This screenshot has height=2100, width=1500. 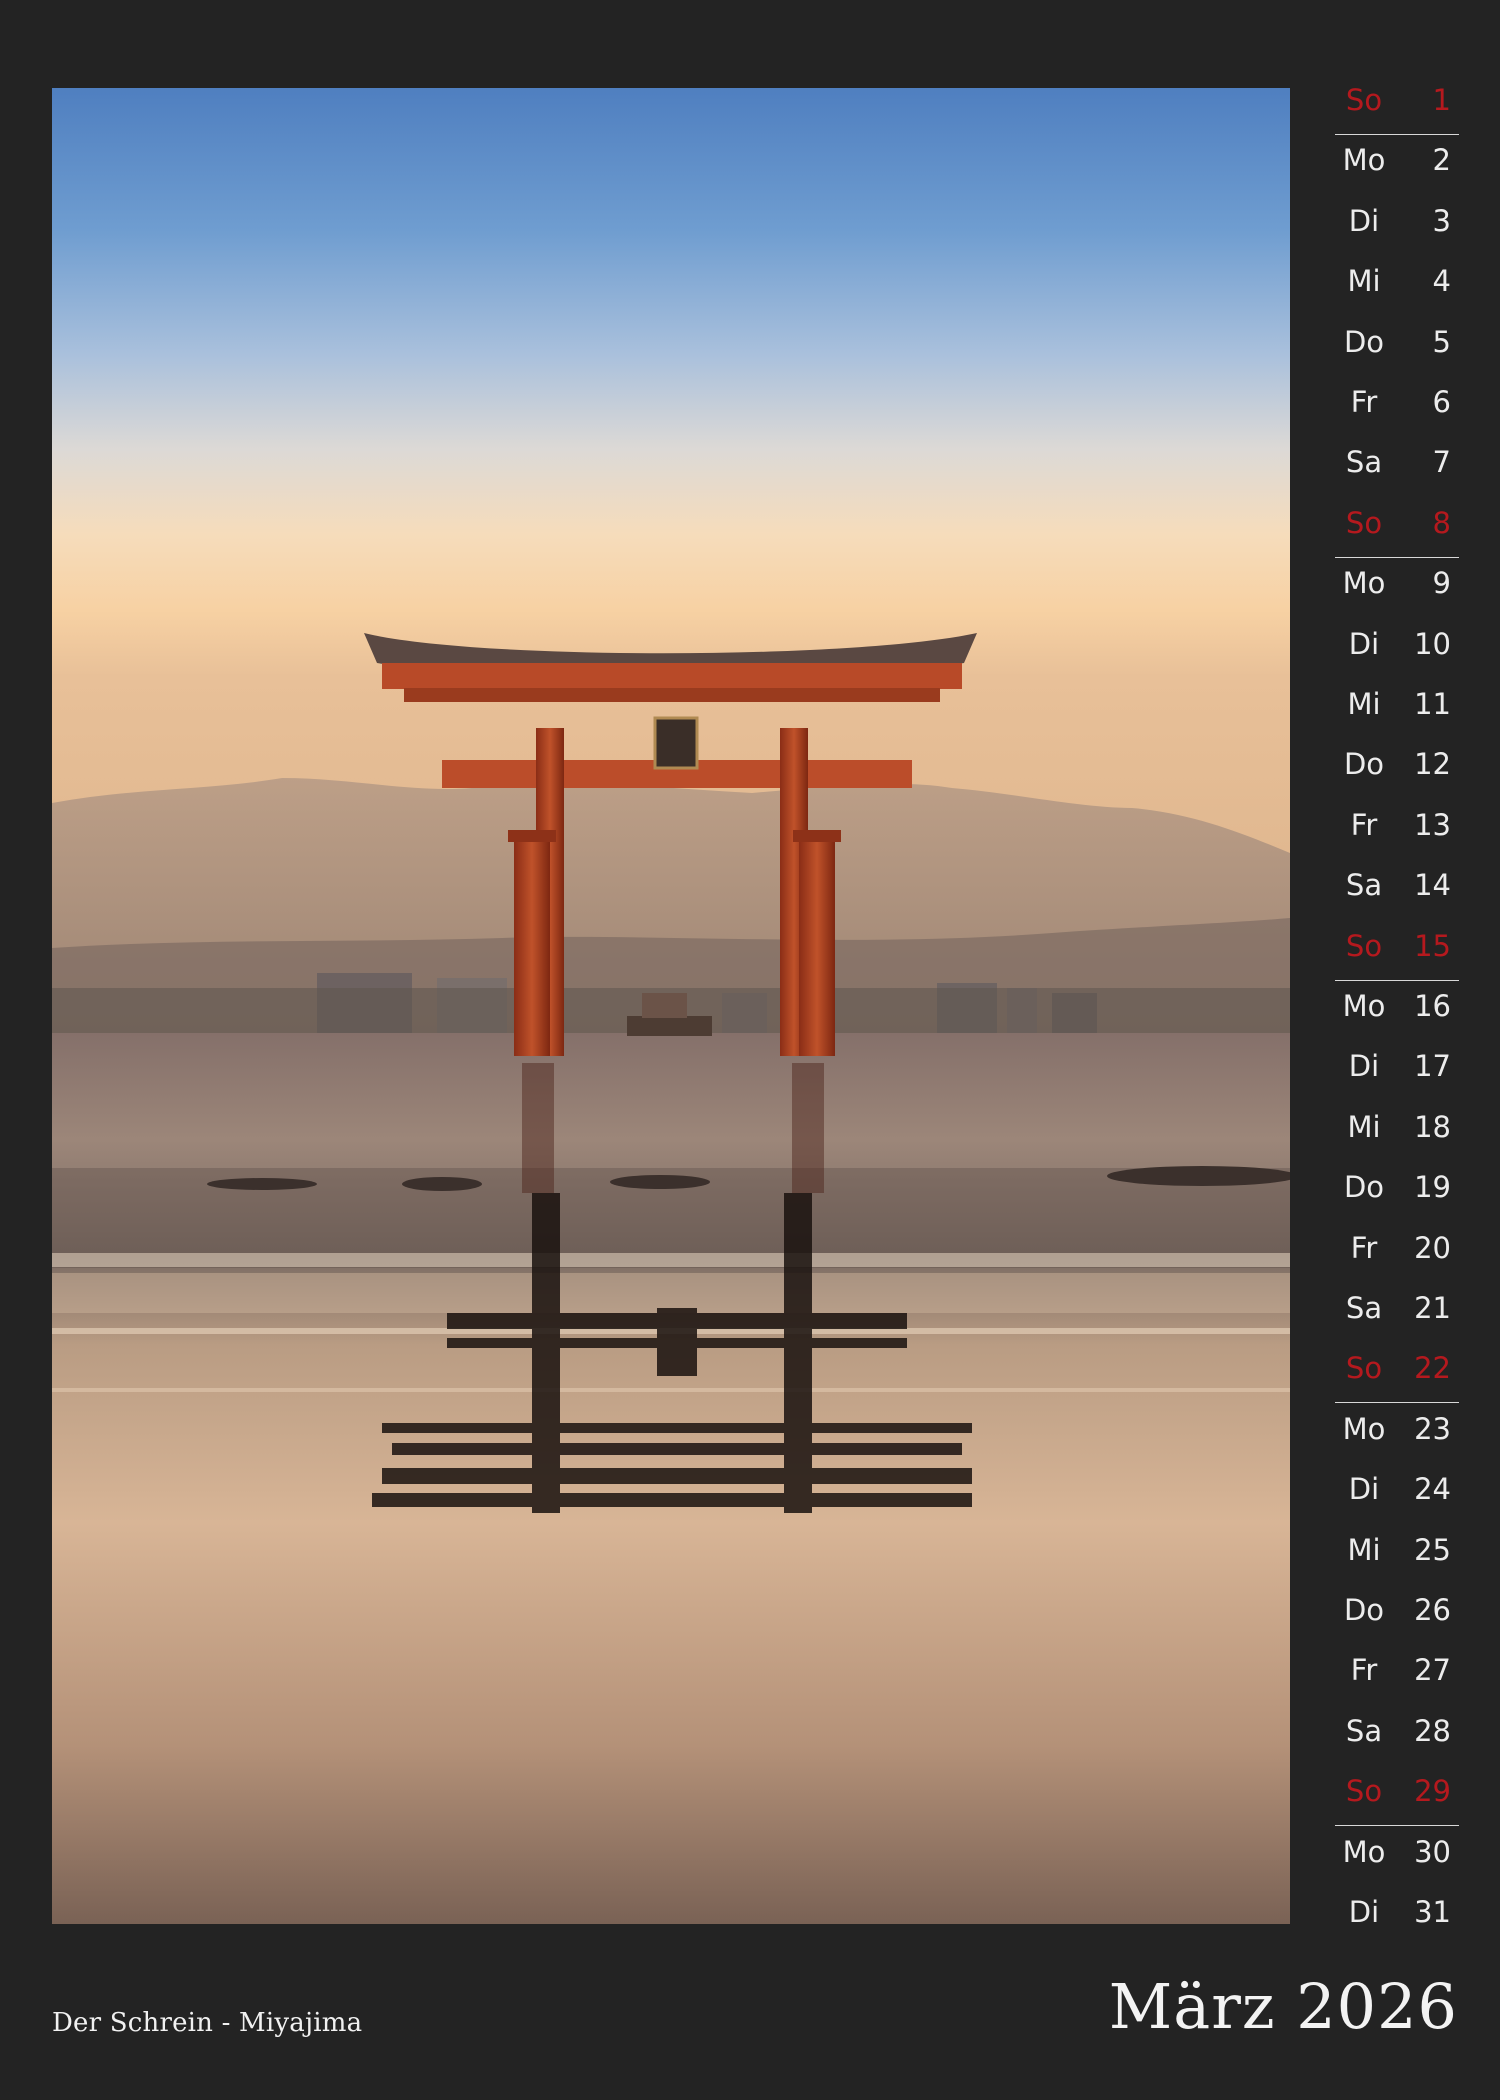 What do you see at coordinates (1397, 1133) in the screenshot?
I see `day-row: Mi 18` at bounding box center [1397, 1133].